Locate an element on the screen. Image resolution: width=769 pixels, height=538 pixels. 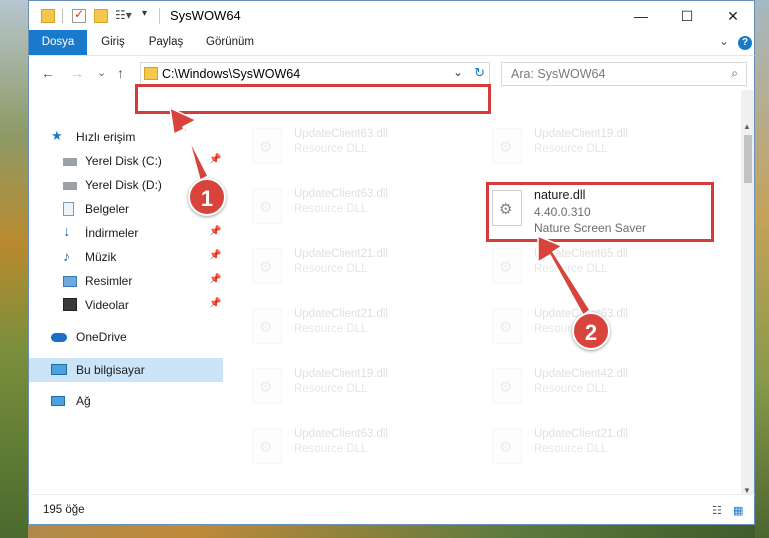
music-icon: ♪ is located at coordinates (66, 256).